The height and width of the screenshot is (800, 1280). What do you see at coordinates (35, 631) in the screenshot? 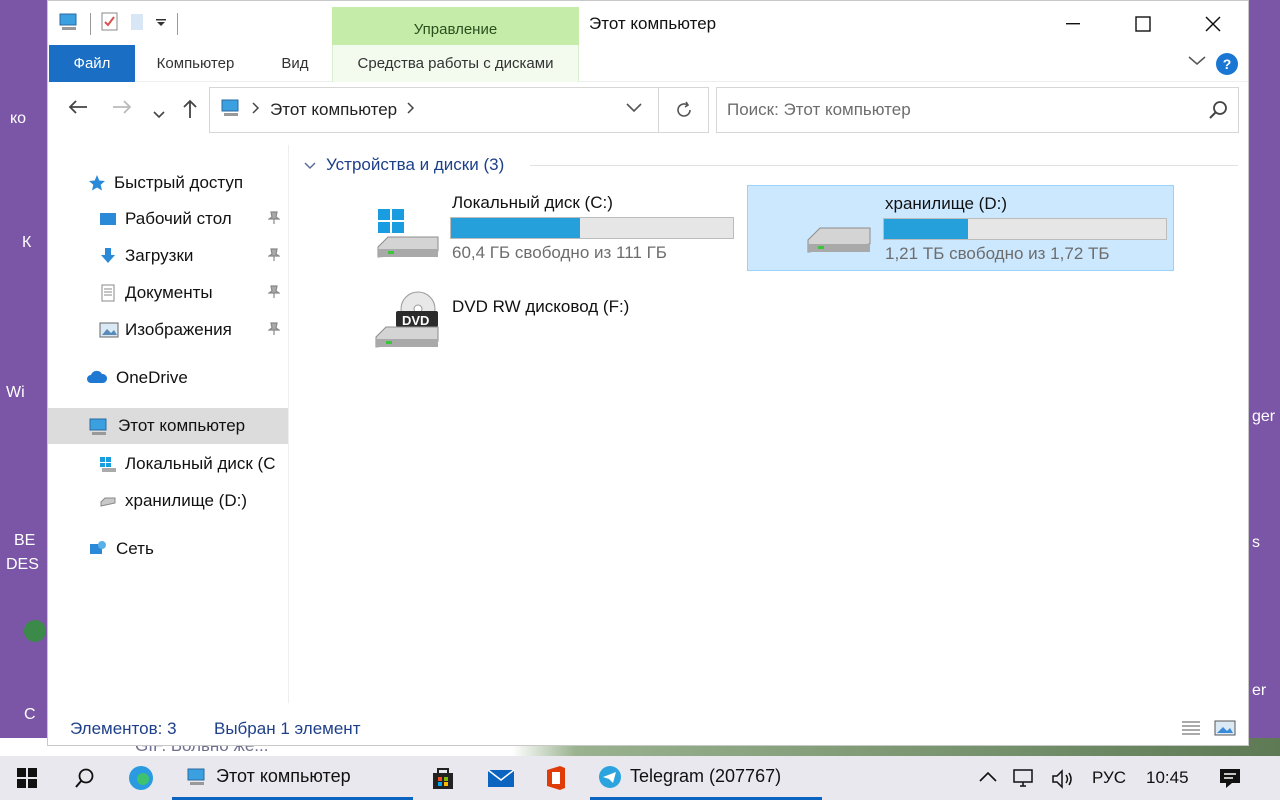
I see `desktop-app-icon` at bounding box center [35, 631].